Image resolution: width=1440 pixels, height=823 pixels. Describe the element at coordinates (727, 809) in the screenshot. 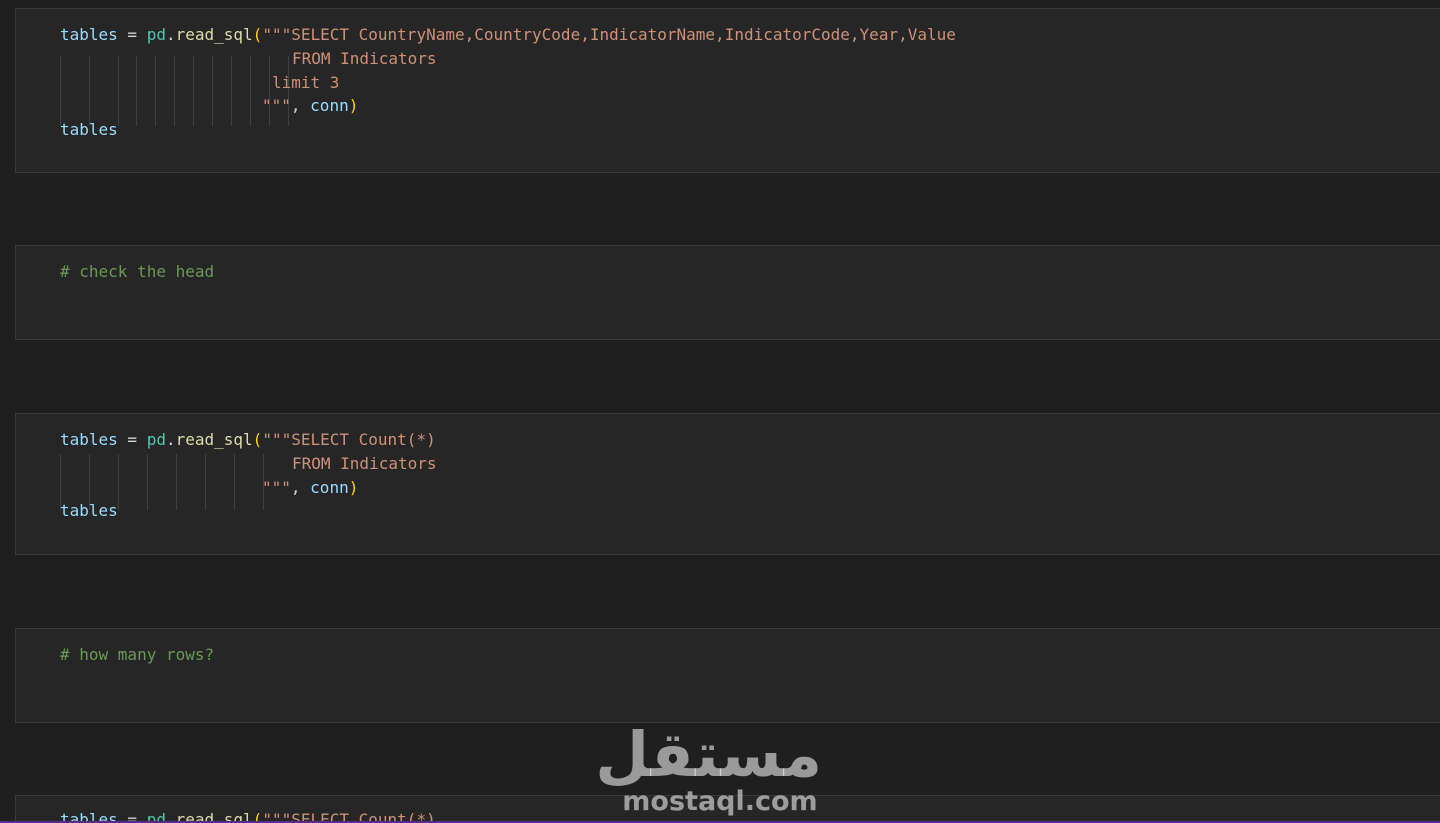

I see `code-cell-3: tables = pd.read_sql("""SELECT Count(*)` at that location.